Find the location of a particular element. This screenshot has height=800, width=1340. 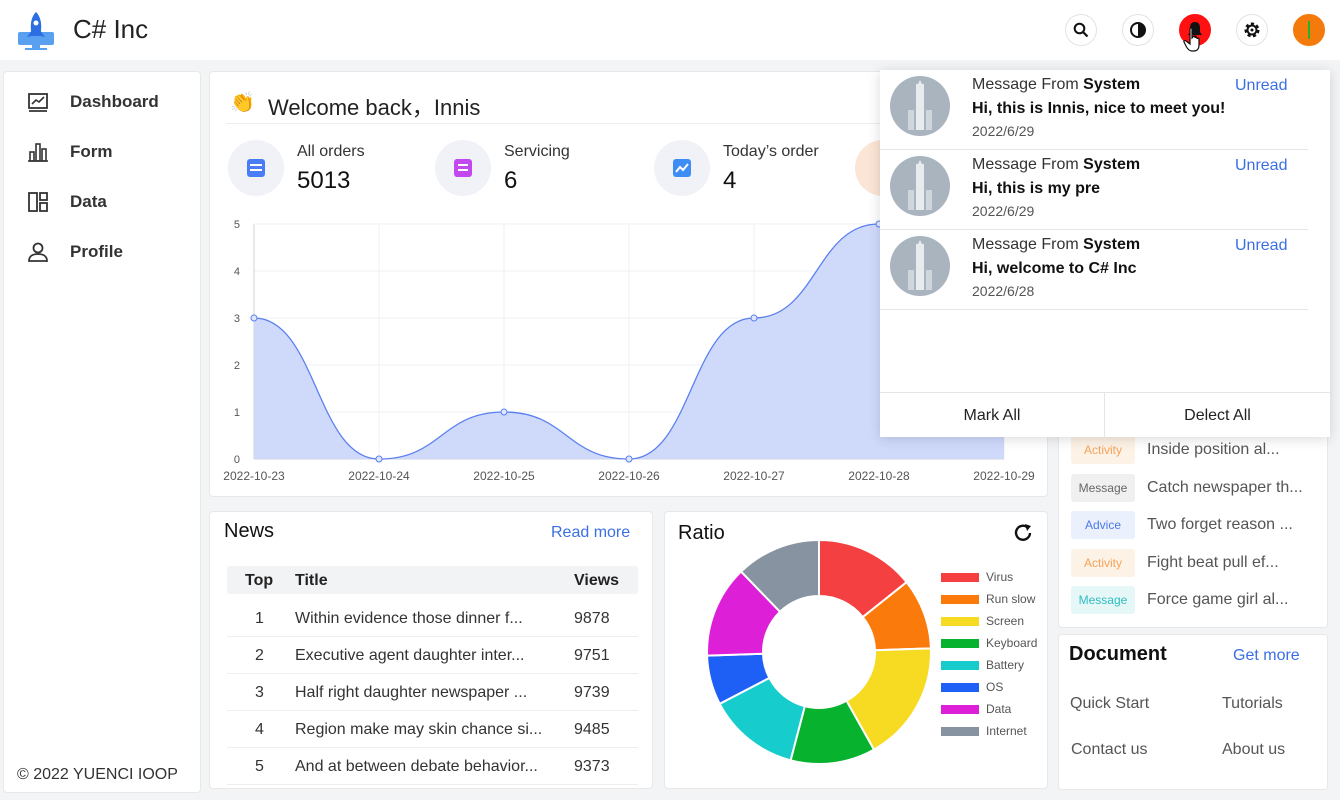

activity-tag: Activity is located at coordinates (1103, 450).